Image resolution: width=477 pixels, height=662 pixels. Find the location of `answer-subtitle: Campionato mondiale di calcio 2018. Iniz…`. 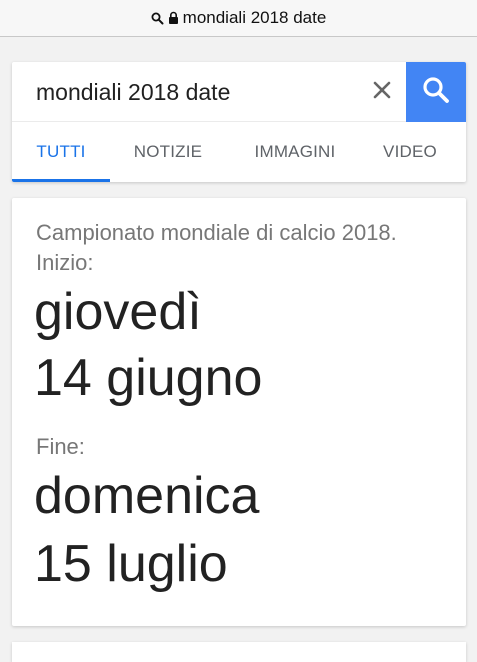

answer-subtitle: Campionato mondiale di calcio 2018. Iniz… is located at coordinates (216, 247).